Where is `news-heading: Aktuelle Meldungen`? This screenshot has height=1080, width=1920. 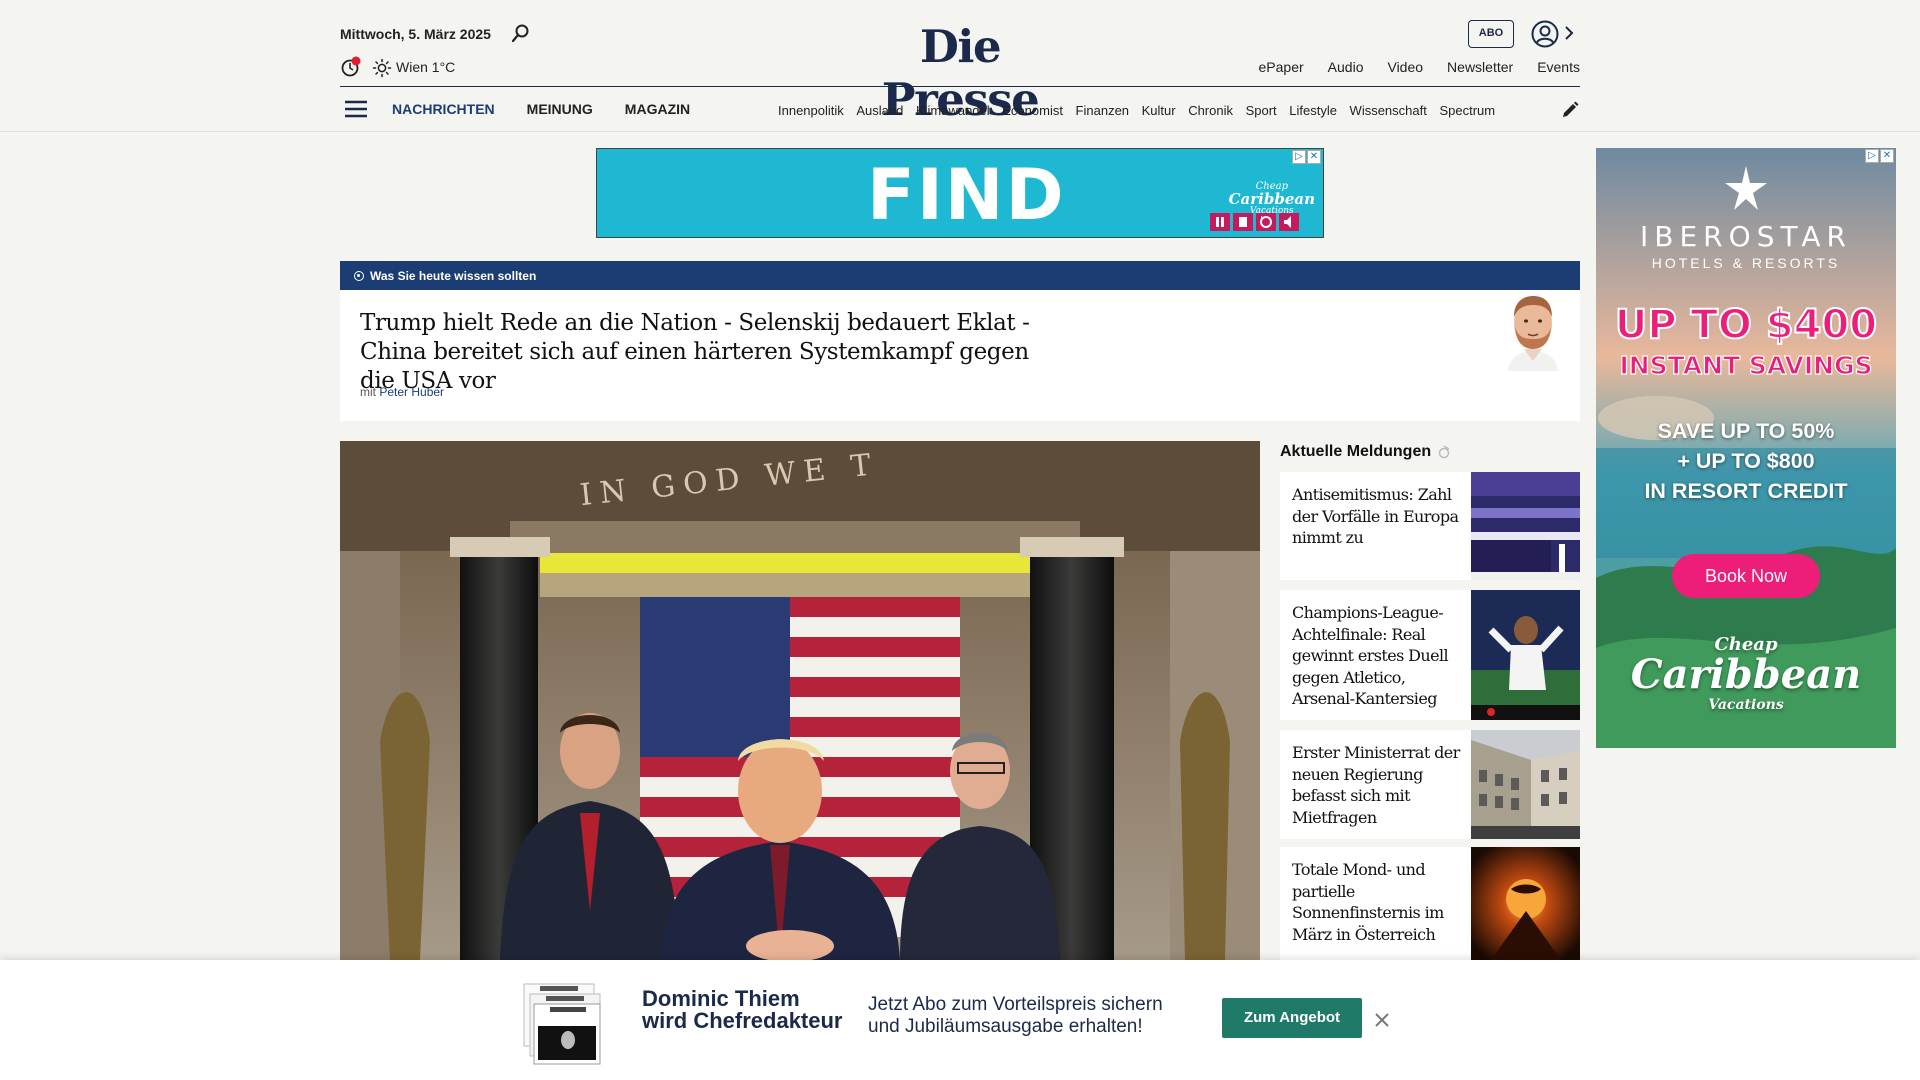 news-heading: Aktuelle Meldungen is located at coordinates (1365, 452).